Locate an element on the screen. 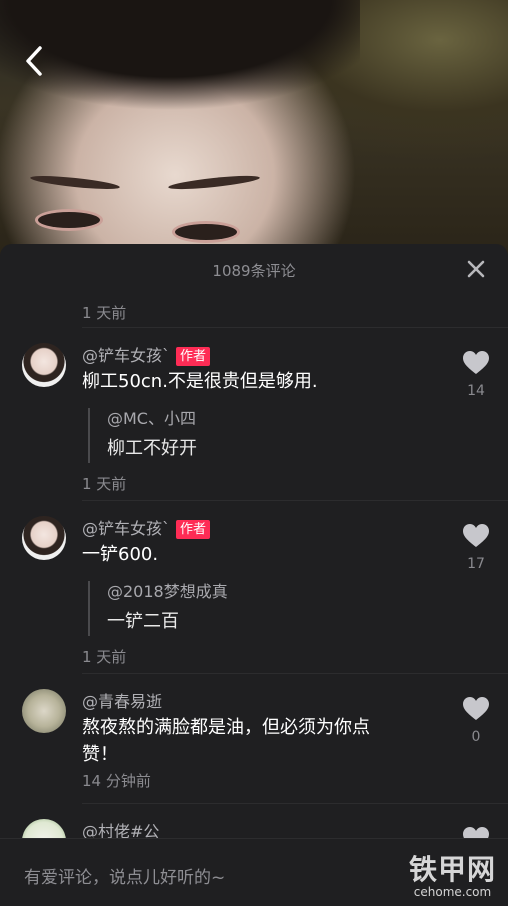 The height and width of the screenshot is (906, 508). video-brow-right is located at coordinates (214, 182).